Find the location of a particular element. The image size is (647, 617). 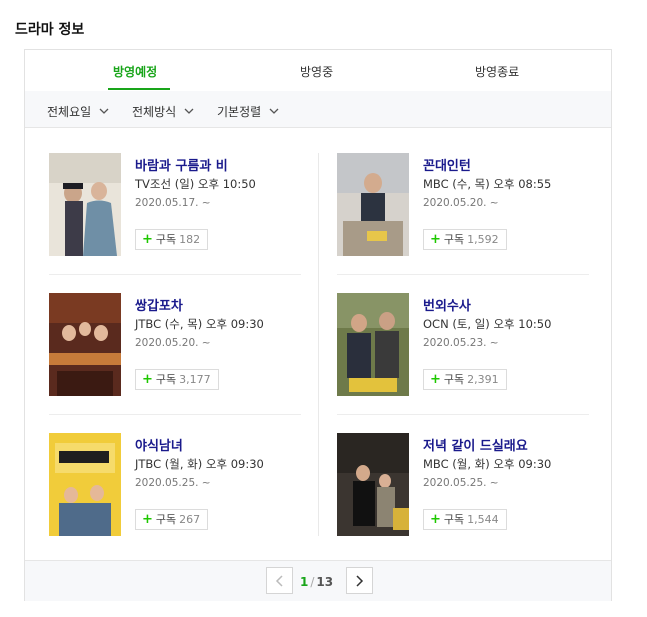

chevron-left-icon is located at coordinates (279, 581).